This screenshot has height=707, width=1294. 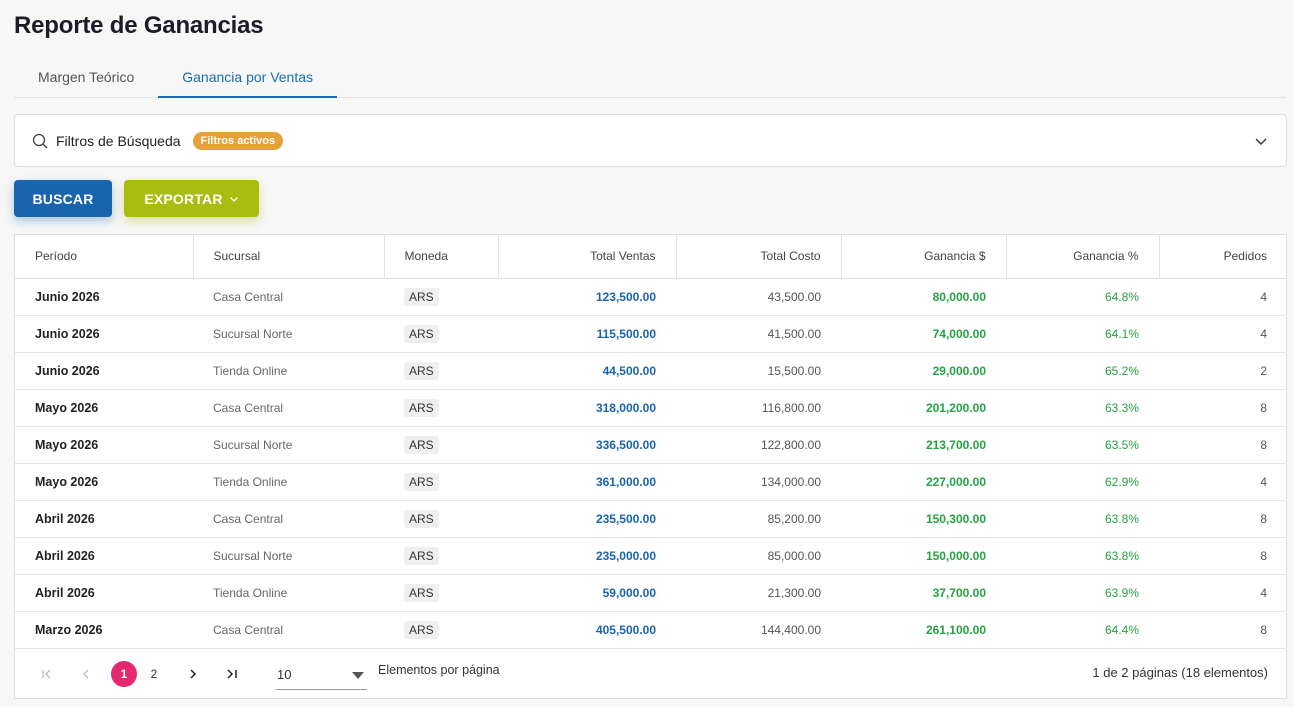 I want to click on cell-total-costo: 85,000.00, so click(x=758, y=556).